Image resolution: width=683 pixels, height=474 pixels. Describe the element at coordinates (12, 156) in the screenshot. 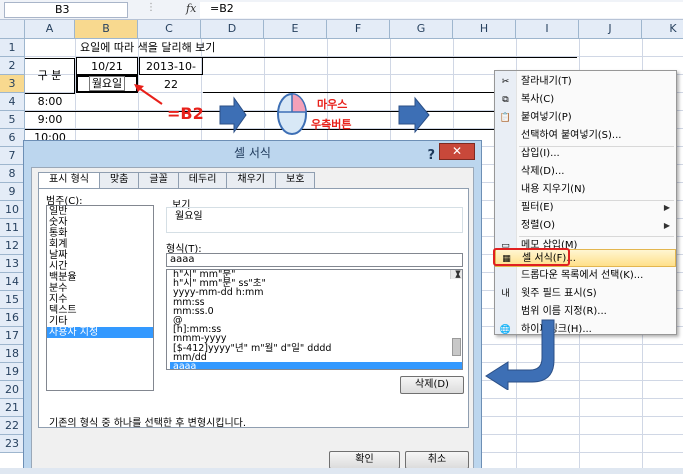

I see `row-header-7: 7` at that location.